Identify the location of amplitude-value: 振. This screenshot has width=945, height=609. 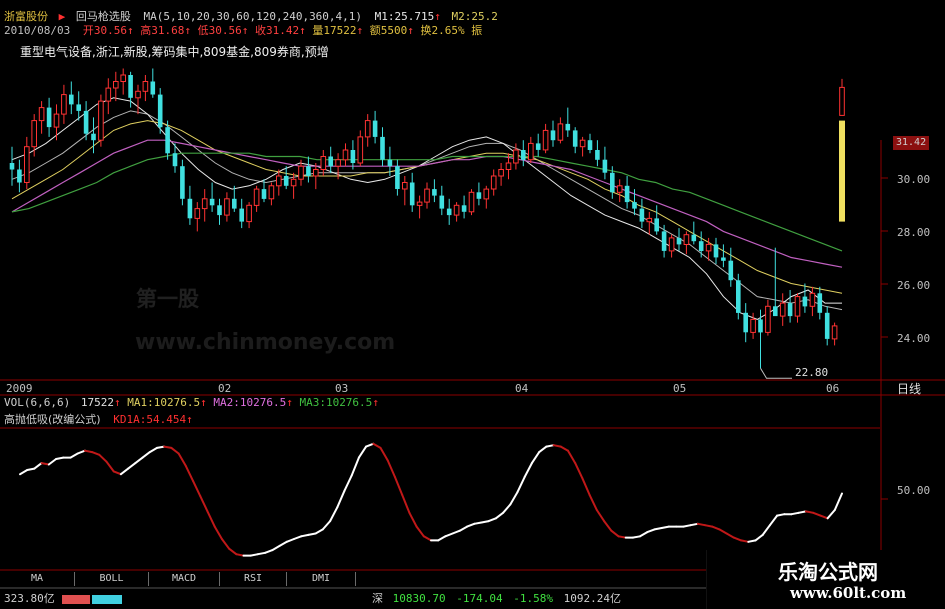
(477, 30).